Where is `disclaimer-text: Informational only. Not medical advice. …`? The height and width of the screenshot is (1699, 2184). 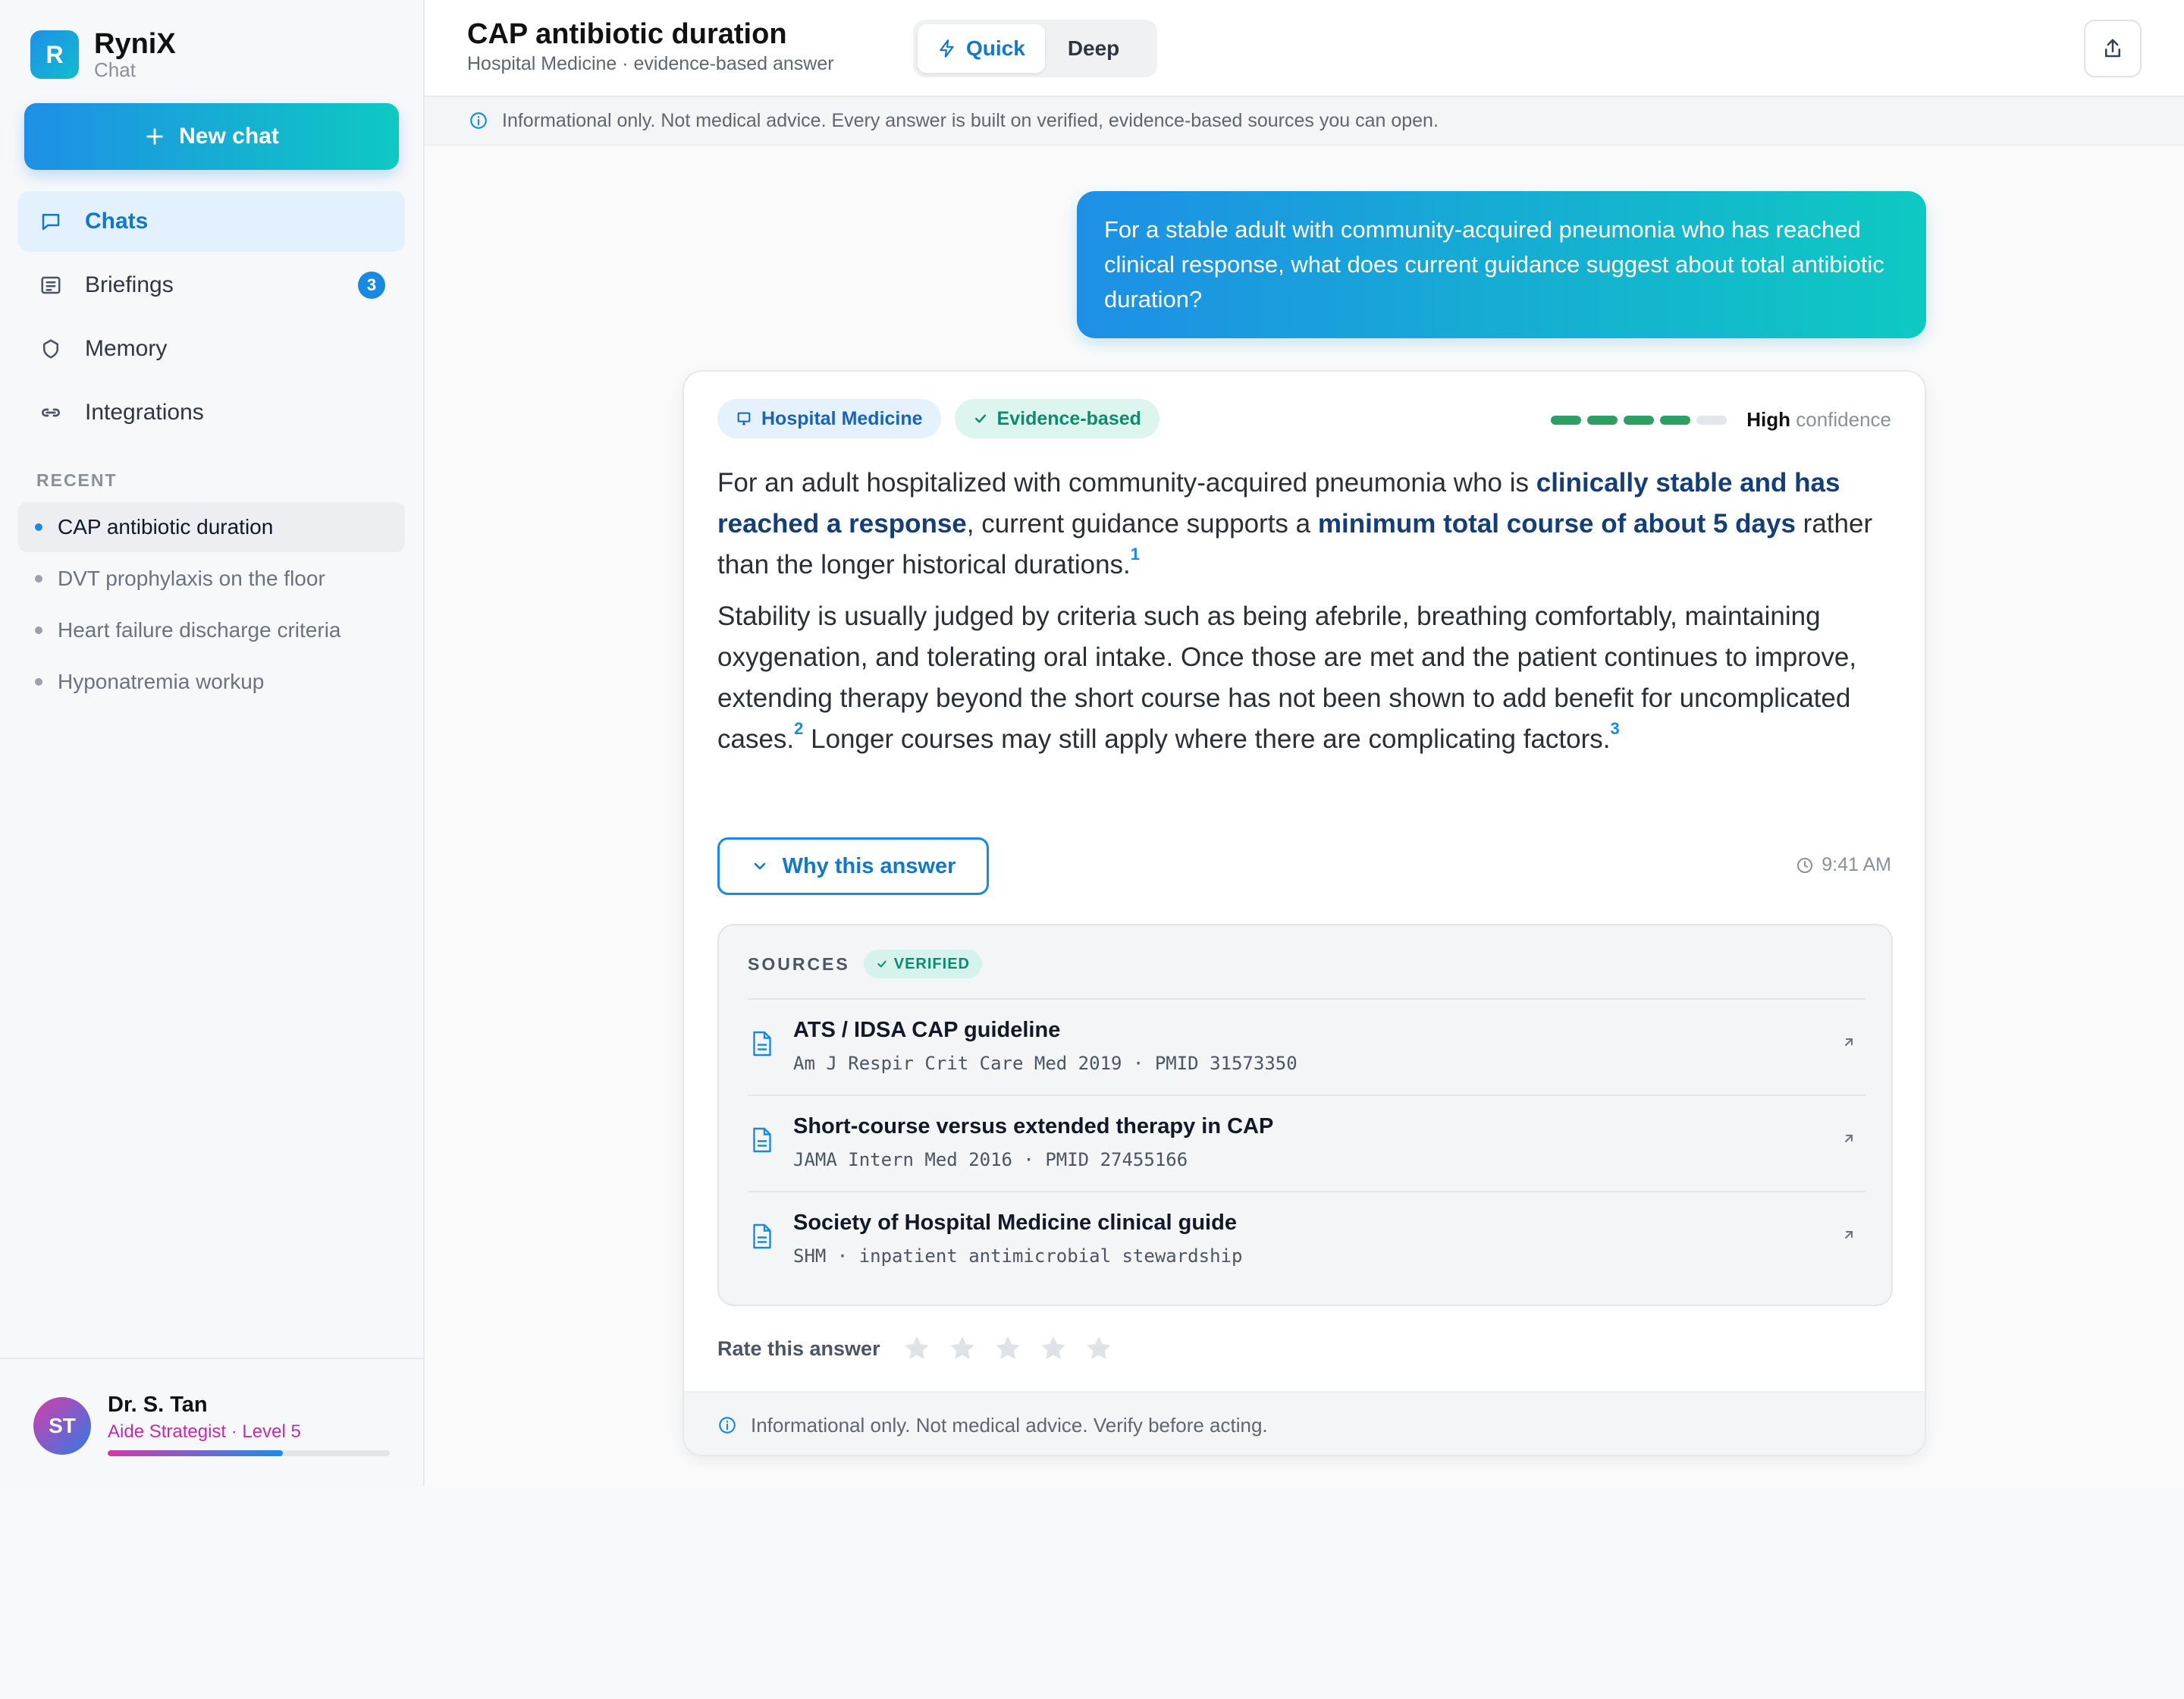
disclaimer-text: Informational only. Not medical advice. … is located at coordinates (1009, 1425).